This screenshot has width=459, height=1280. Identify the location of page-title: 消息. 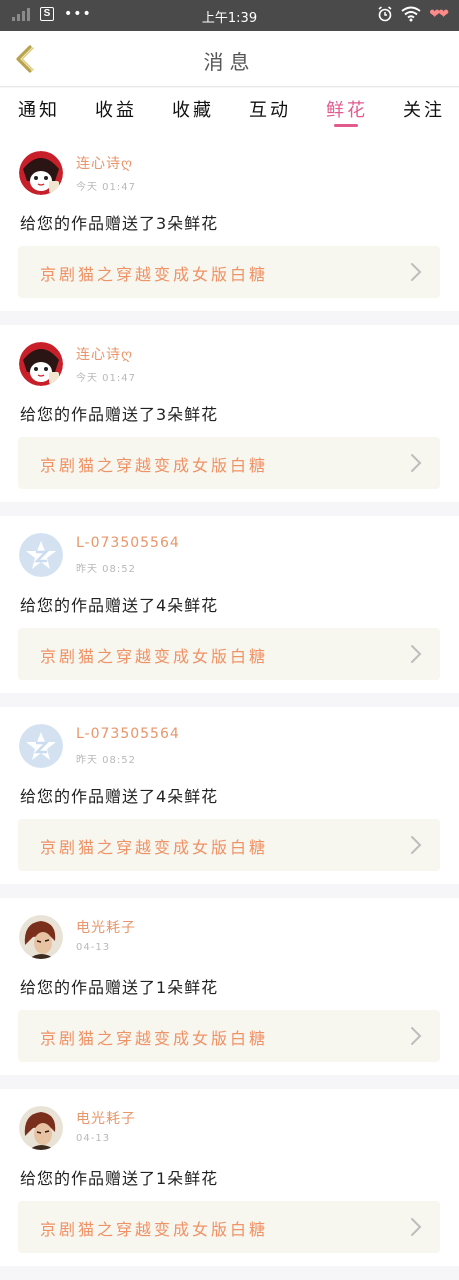
(229, 62).